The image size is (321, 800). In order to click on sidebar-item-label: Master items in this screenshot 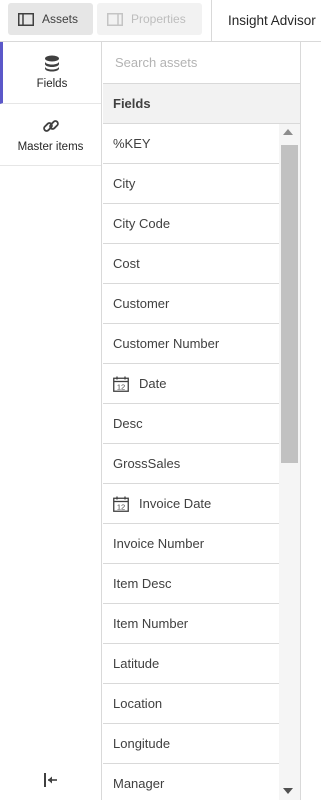, I will do `click(50, 146)`.